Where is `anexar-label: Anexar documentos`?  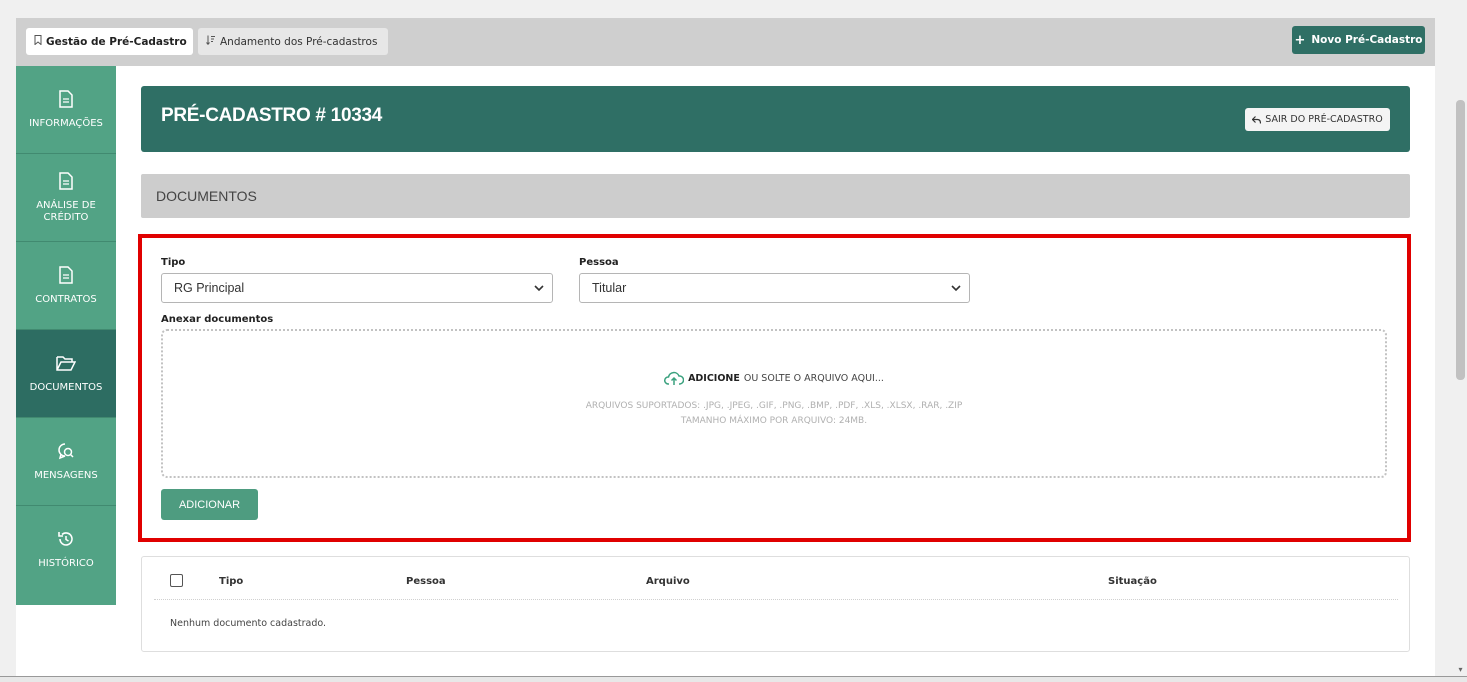 anexar-label: Anexar documentos is located at coordinates (217, 319).